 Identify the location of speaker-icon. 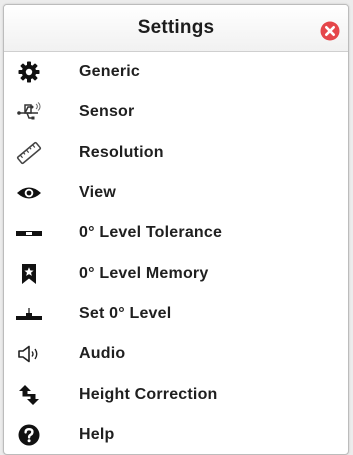
(28, 354).